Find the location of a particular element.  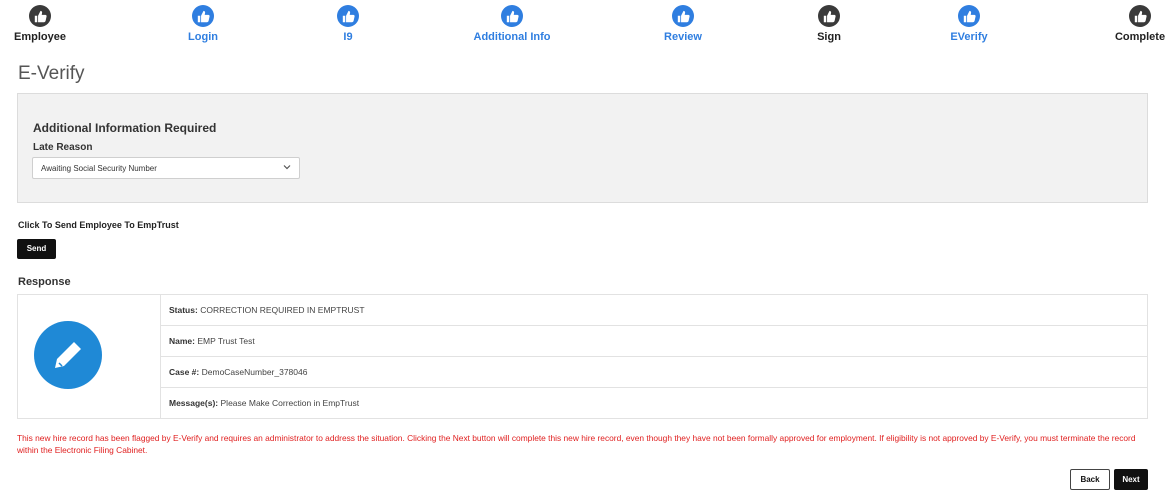

chevron-down-icon is located at coordinates (287, 167).